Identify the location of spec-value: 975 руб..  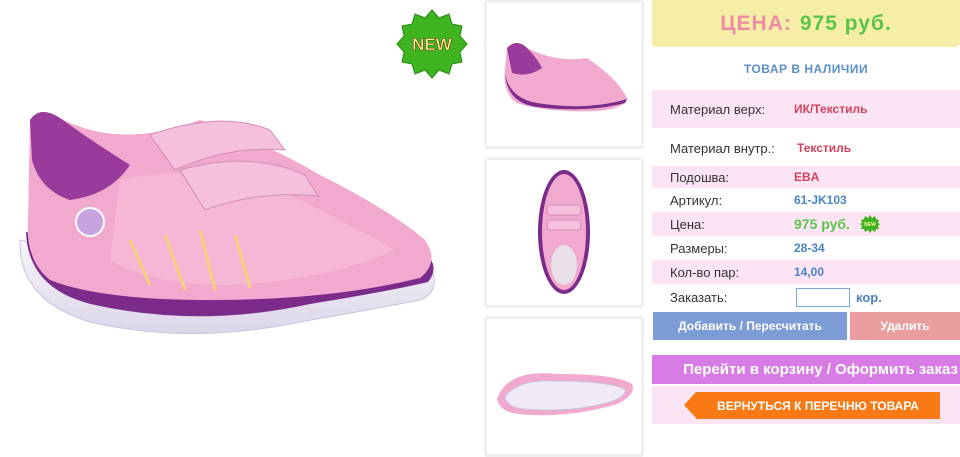
(822, 224).